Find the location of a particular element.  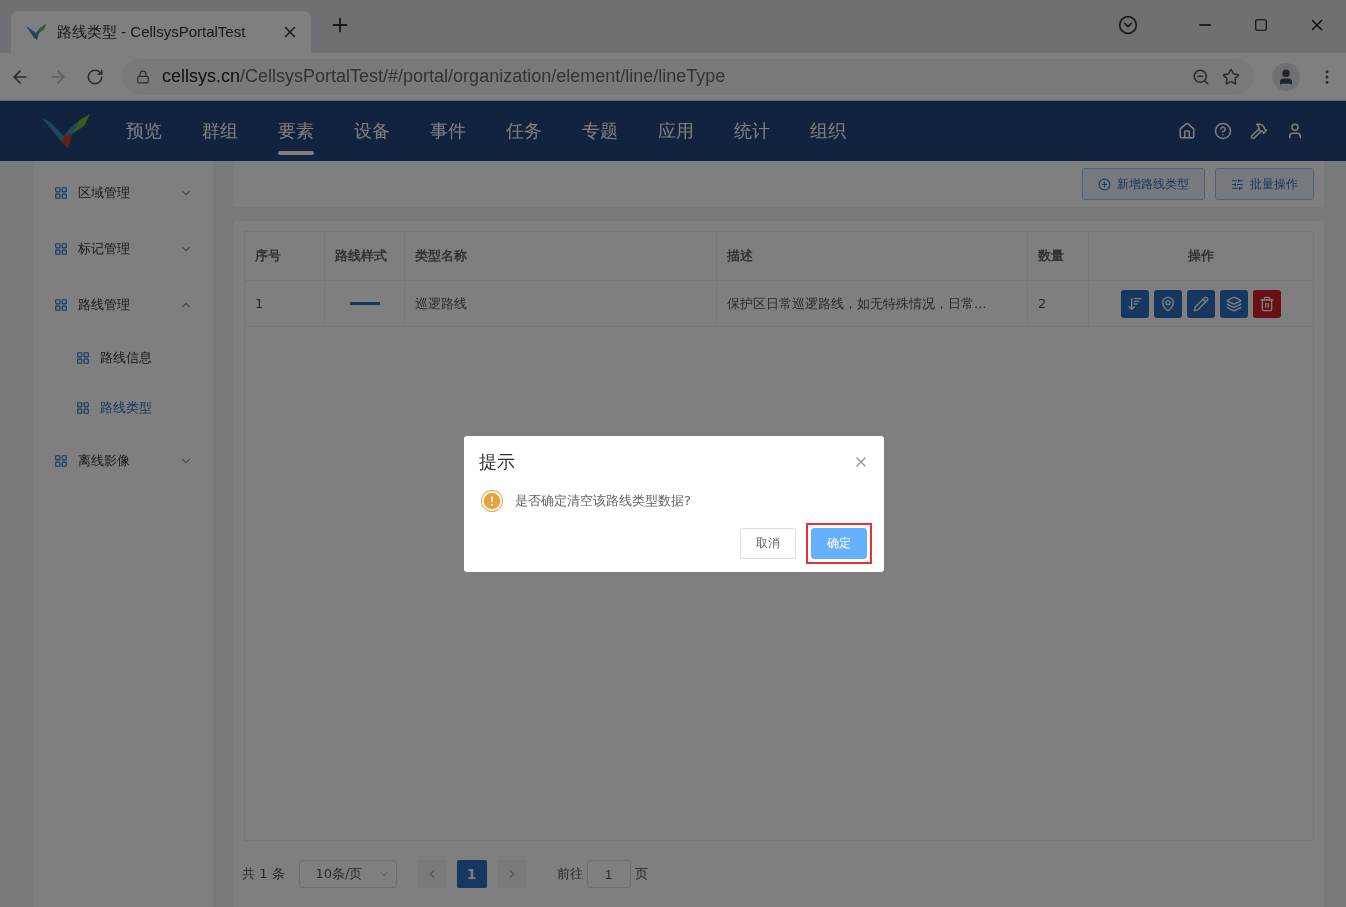

map-pin-icon is located at coordinates (1168, 303).